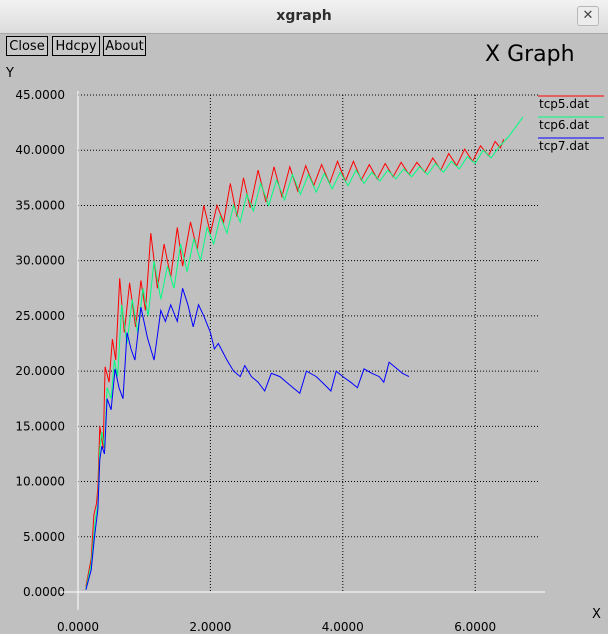  Describe the element at coordinates (564, 125) in the screenshot. I see `legend-label: tcp6.dat` at that location.